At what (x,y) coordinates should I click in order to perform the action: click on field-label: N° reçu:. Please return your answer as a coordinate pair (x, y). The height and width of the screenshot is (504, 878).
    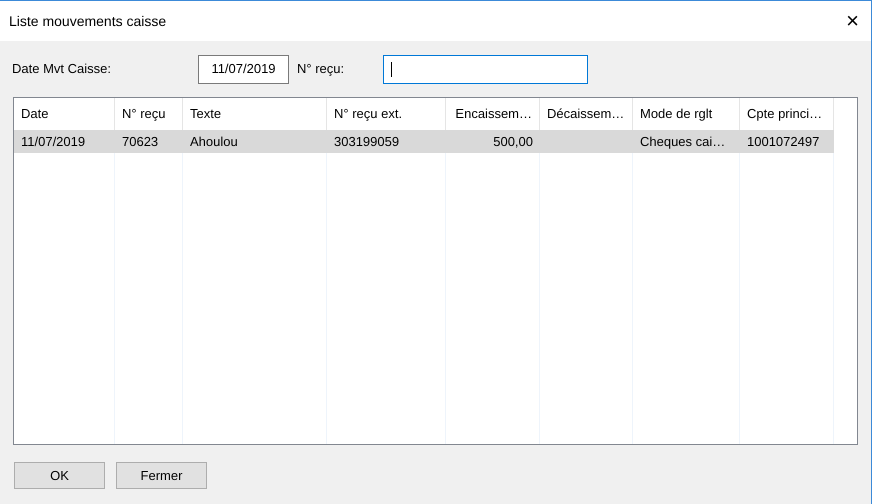
    Looking at the image, I should click on (321, 69).